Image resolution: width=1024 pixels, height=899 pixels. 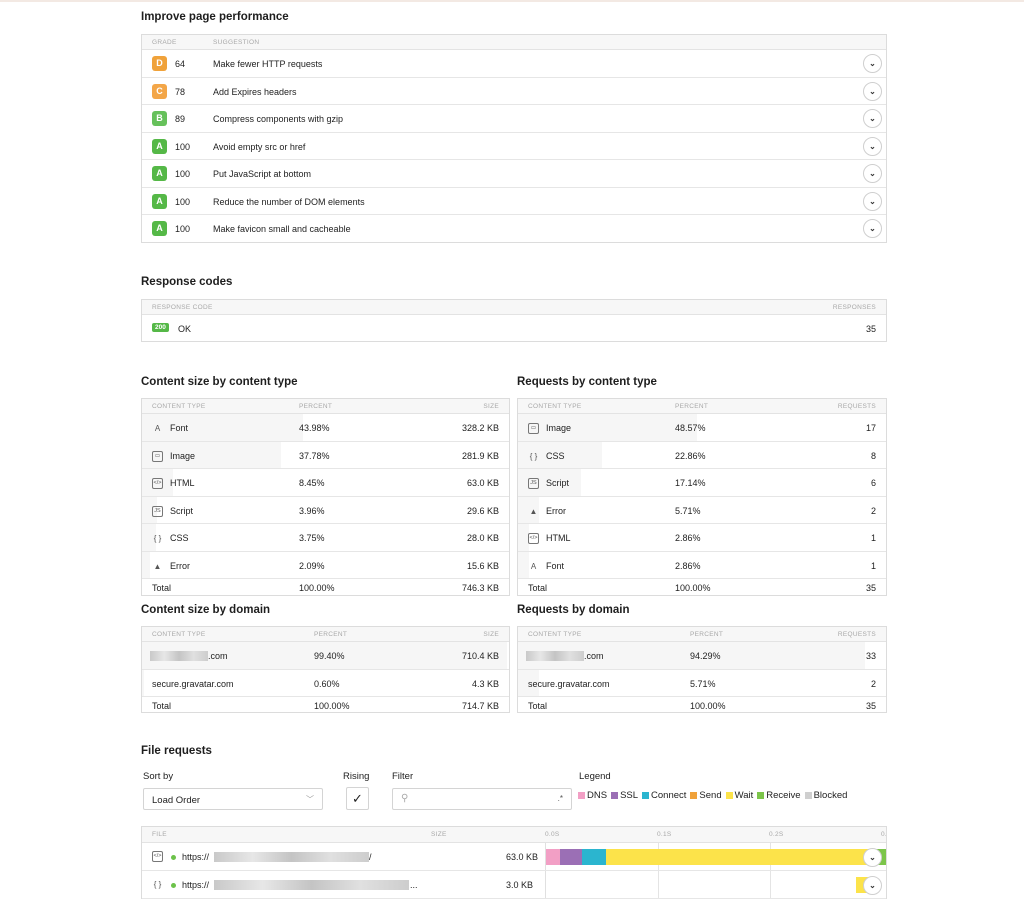 I want to click on legend-text: Connect, so click(x=669, y=795).